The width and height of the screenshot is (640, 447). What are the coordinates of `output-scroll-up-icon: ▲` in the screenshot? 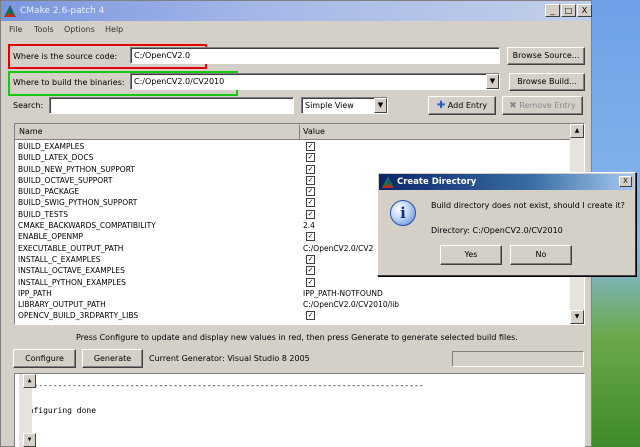 It's located at (29, 381).